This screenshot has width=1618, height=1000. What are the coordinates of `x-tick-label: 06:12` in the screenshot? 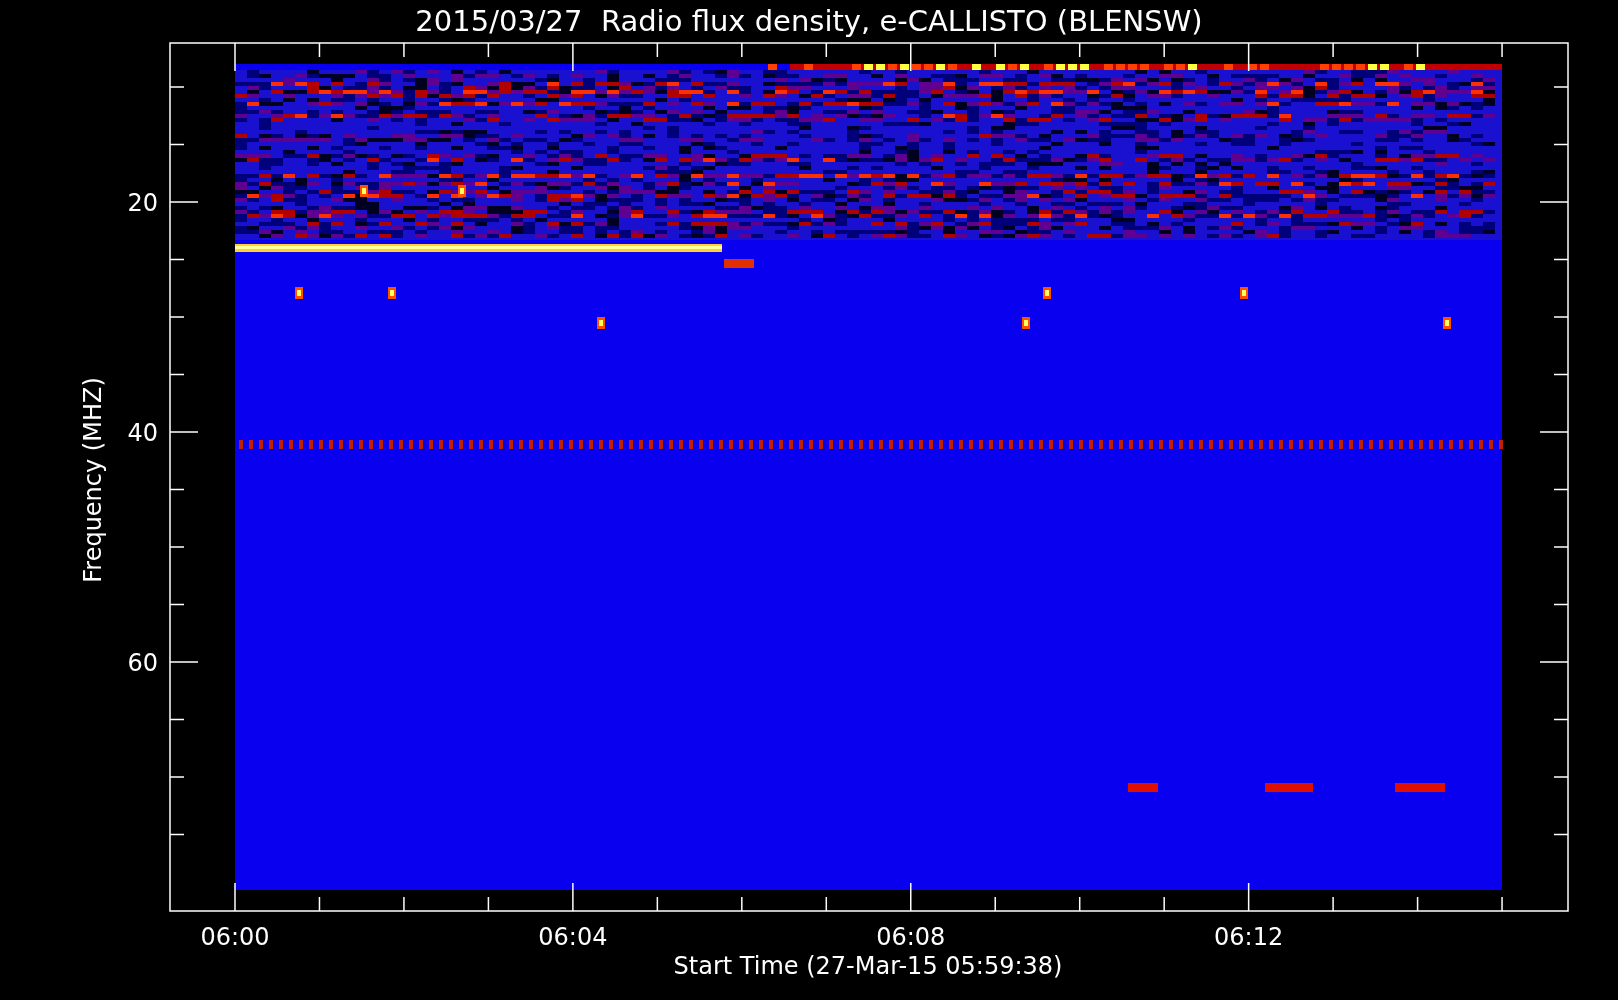 It's located at (1249, 937).